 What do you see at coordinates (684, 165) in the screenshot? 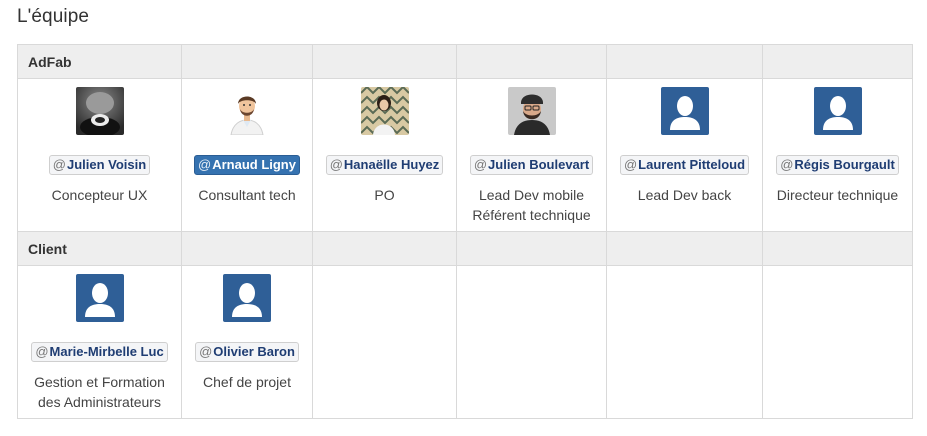
I see `user-mention-link: @Laurent Pitteloud` at bounding box center [684, 165].